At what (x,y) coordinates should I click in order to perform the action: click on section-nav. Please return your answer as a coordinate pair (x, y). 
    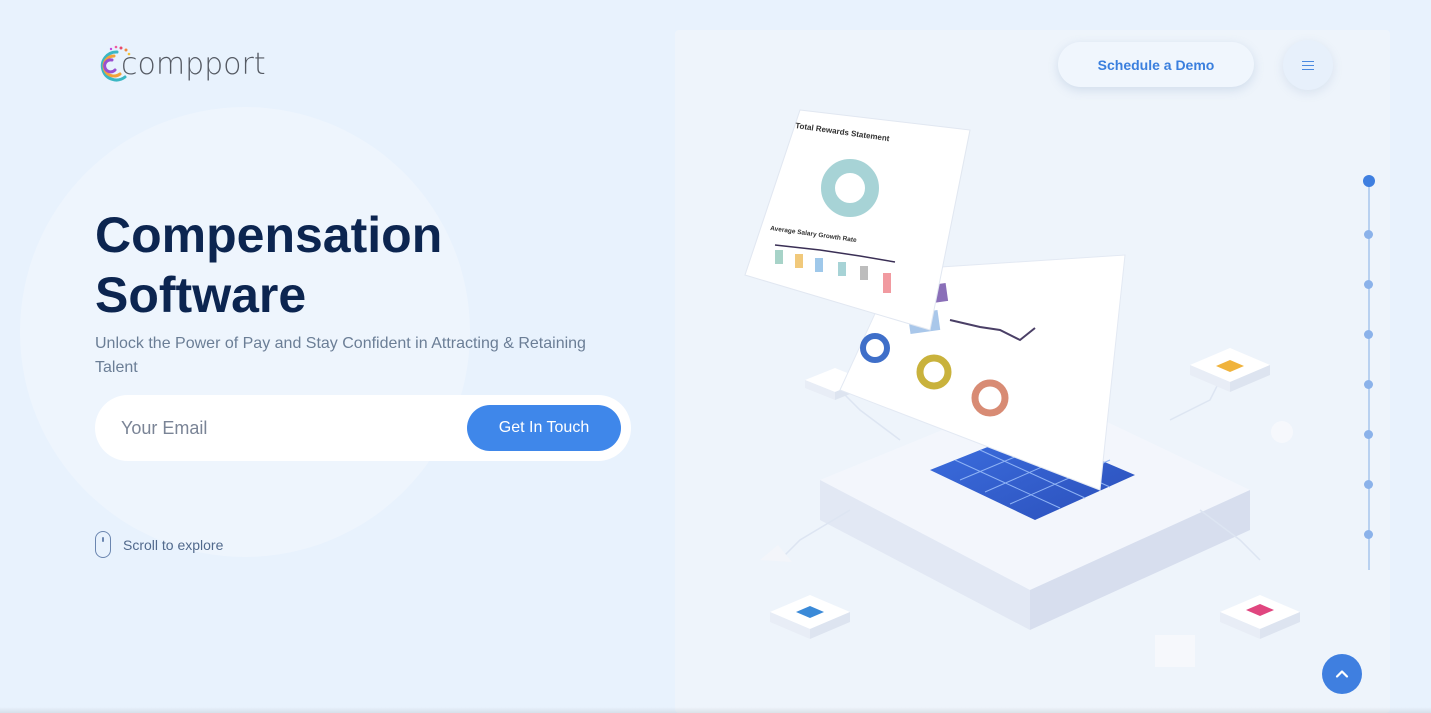
    Looking at the image, I should click on (1369, 374).